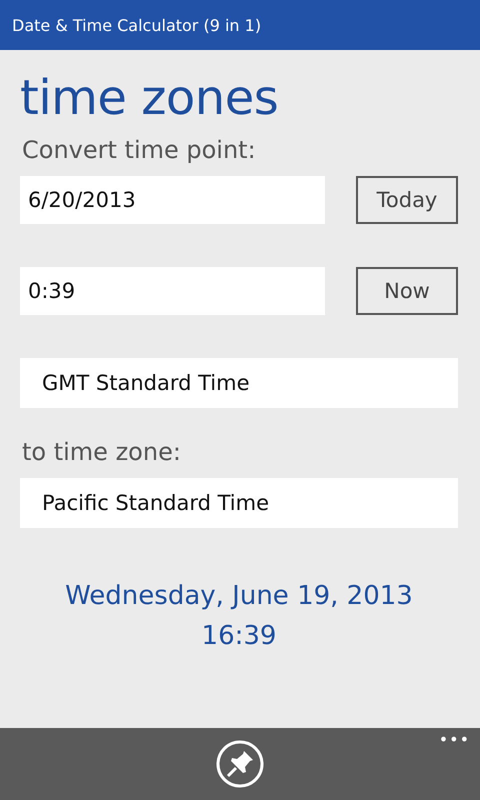  Describe the element at coordinates (172, 200) in the screenshot. I see `date-field: 6/20/2013` at that location.